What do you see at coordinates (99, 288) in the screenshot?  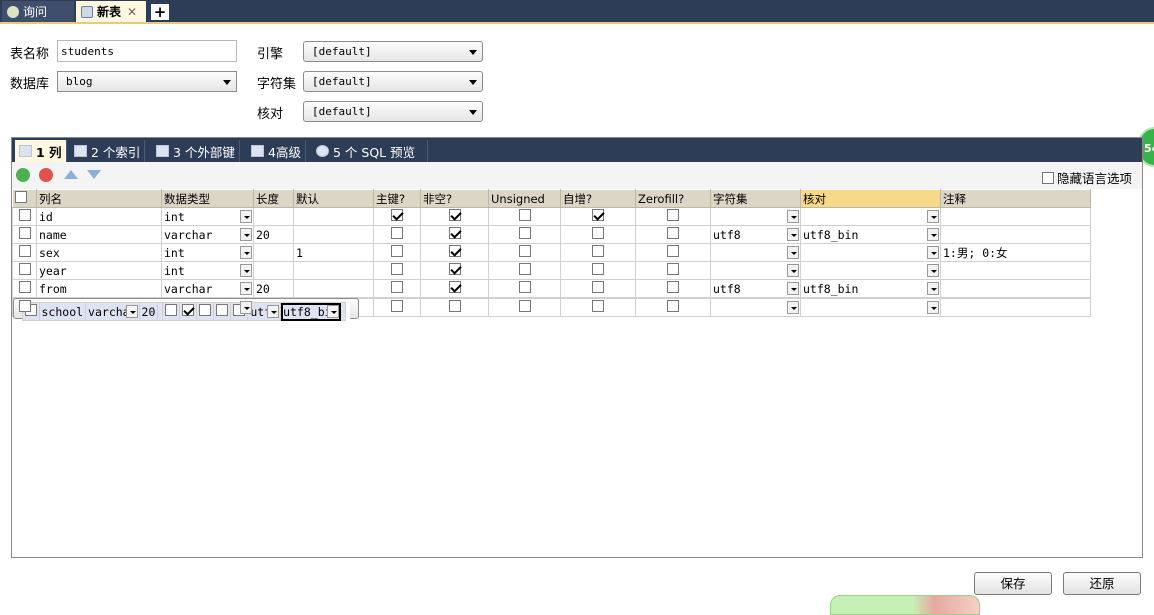 I see `column-name-cell: from` at bounding box center [99, 288].